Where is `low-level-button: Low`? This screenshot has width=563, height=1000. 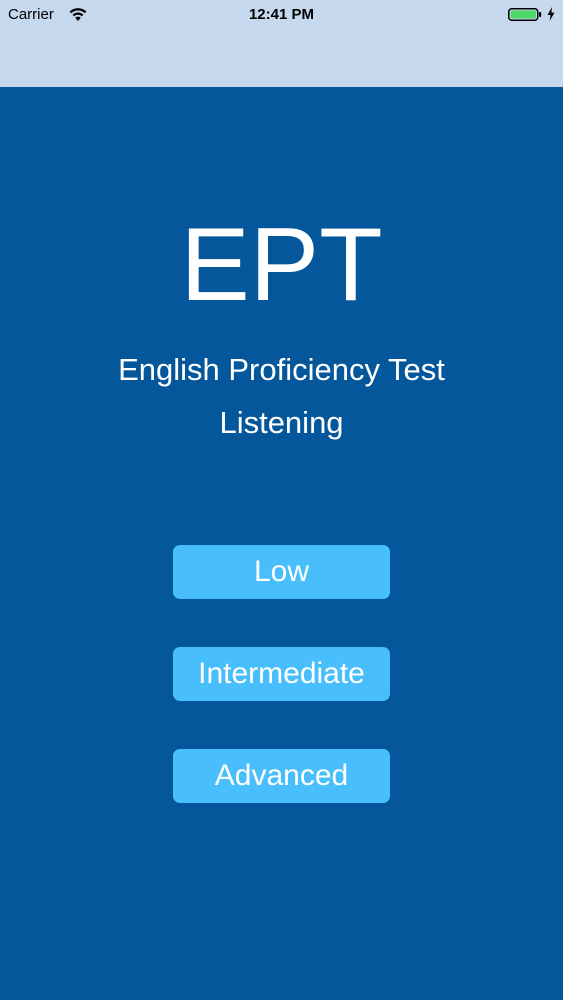
low-level-button: Low is located at coordinates (281, 572).